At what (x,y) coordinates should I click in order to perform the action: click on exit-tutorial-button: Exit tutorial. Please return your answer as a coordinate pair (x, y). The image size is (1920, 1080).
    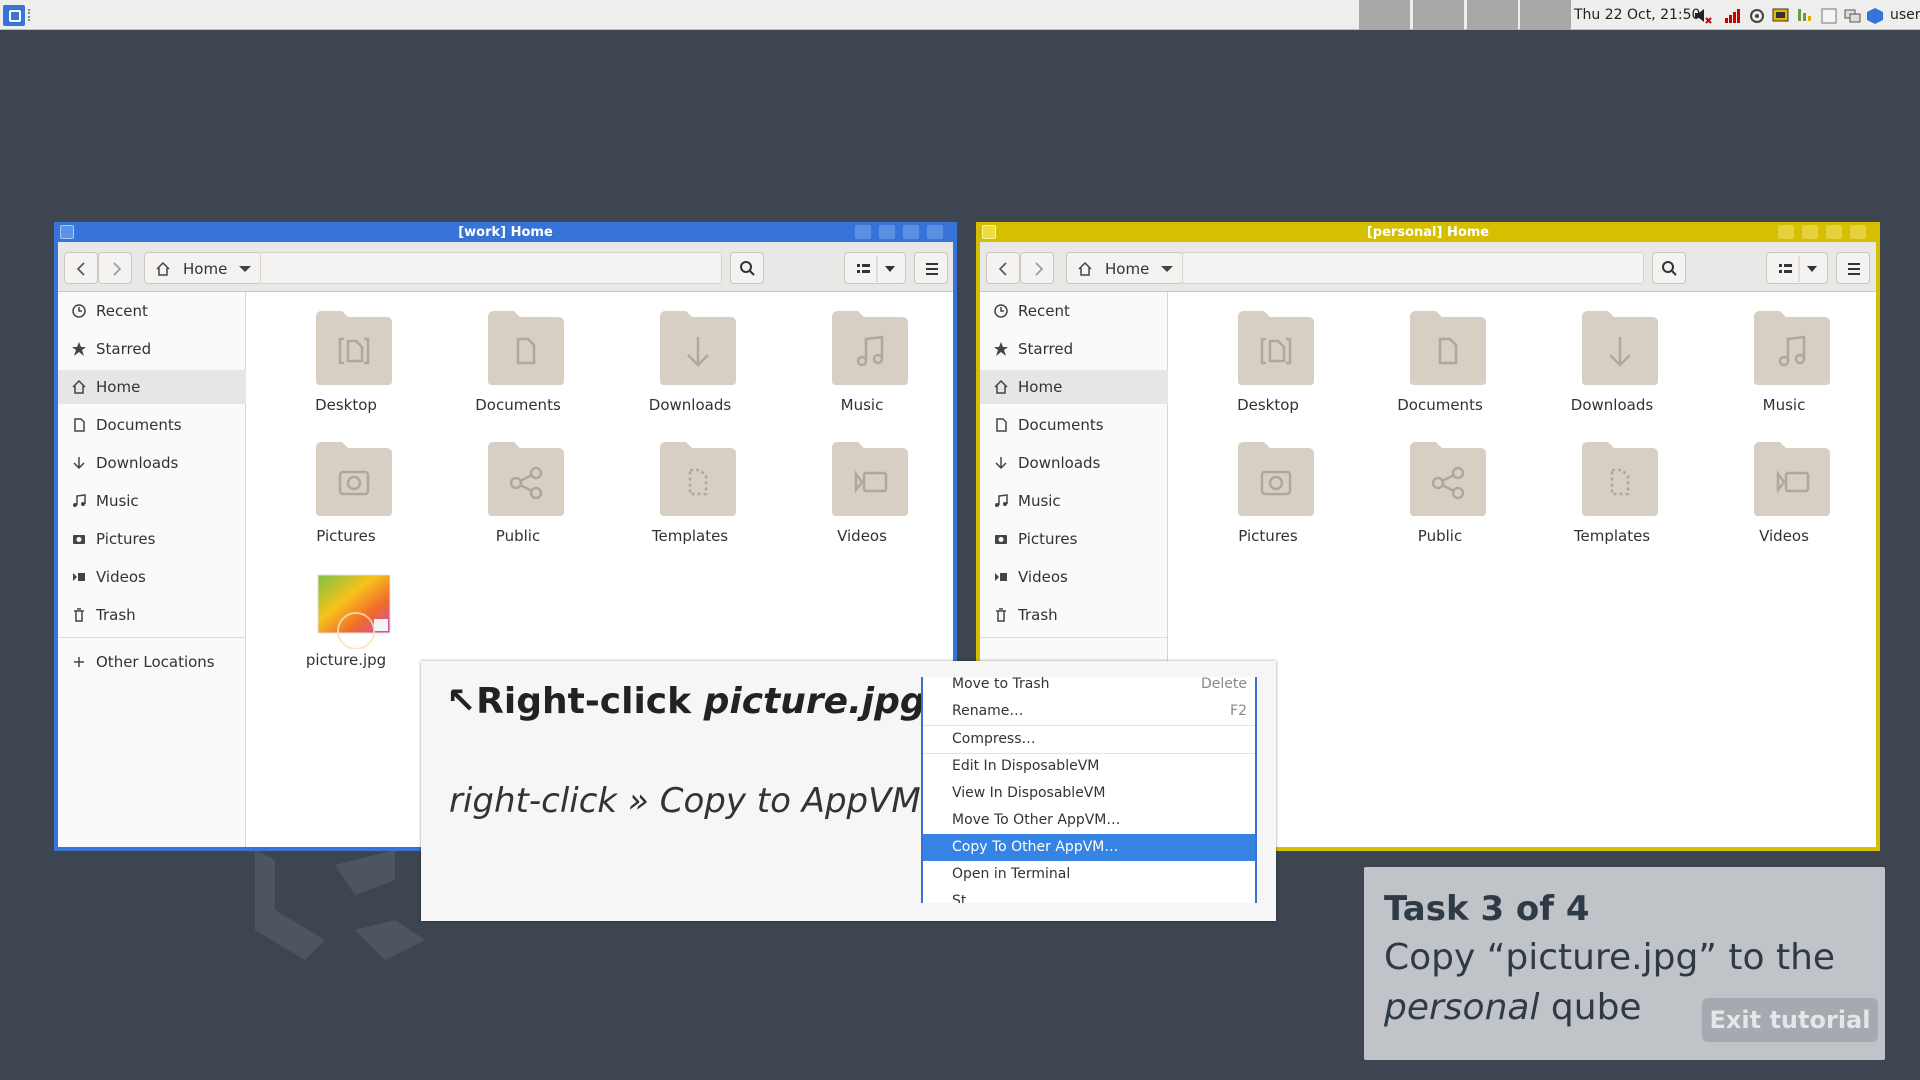
    Looking at the image, I should click on (1790, 1020).